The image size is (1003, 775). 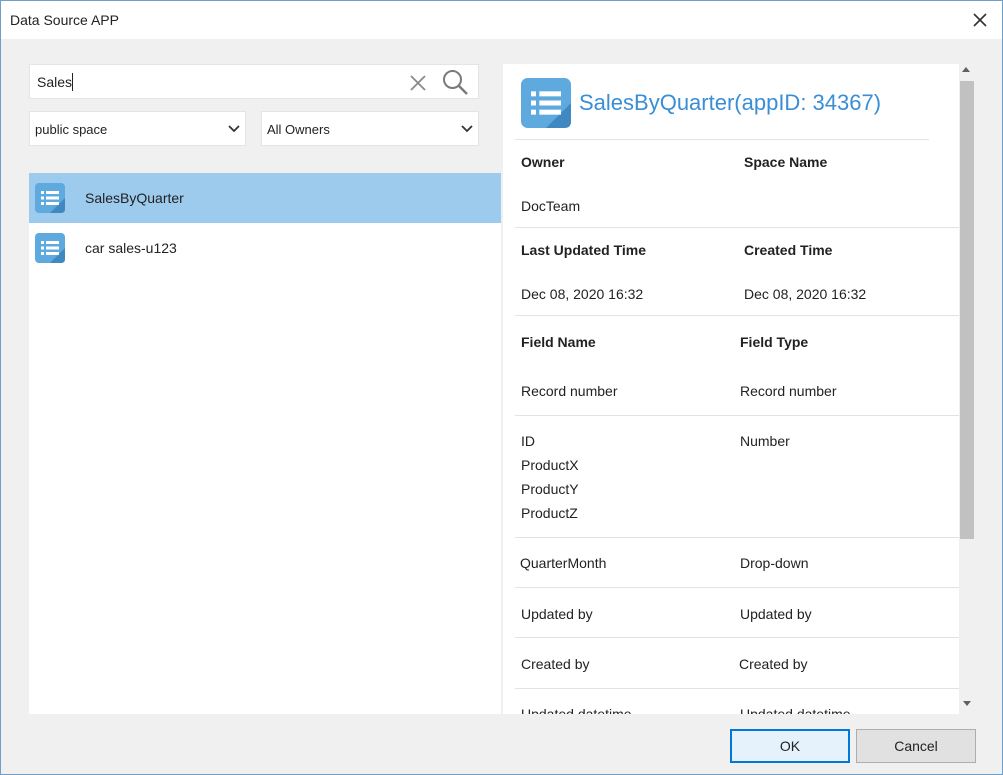 What do you see at coordinates (795, 710) in the screenshot?
I see `field-type: Updated datetime` at bounding box center [795, 710].